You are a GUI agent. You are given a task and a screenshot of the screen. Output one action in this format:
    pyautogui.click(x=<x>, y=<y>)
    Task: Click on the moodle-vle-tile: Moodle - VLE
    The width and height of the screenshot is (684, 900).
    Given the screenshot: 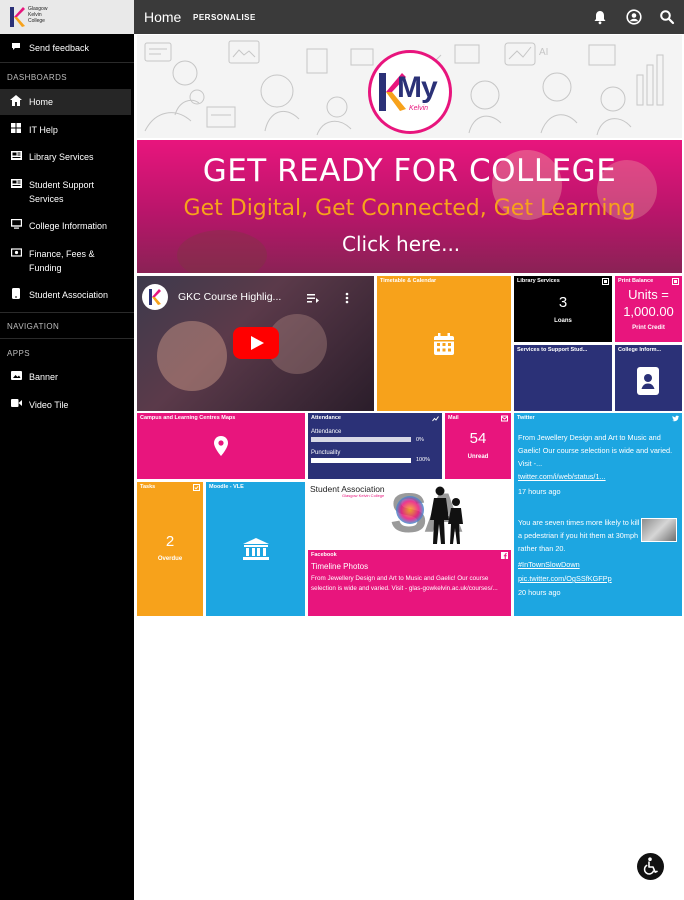 What is the action you would take?
    pyautogui.click(x=255, y=549)
    